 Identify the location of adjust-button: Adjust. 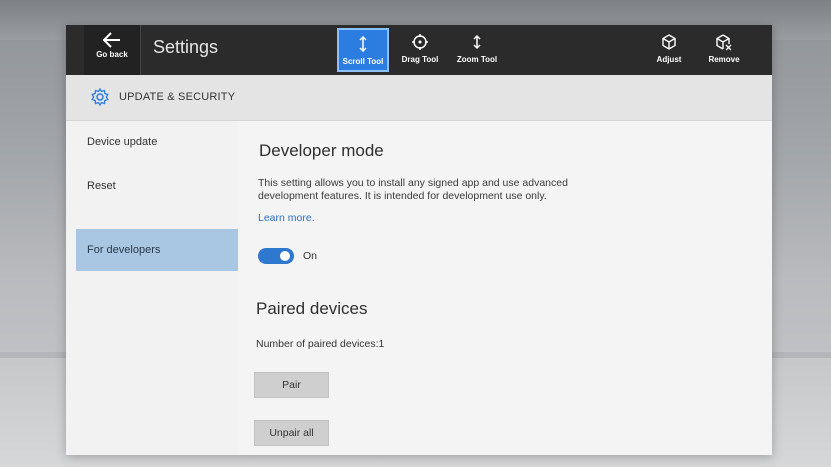
(669, 50).